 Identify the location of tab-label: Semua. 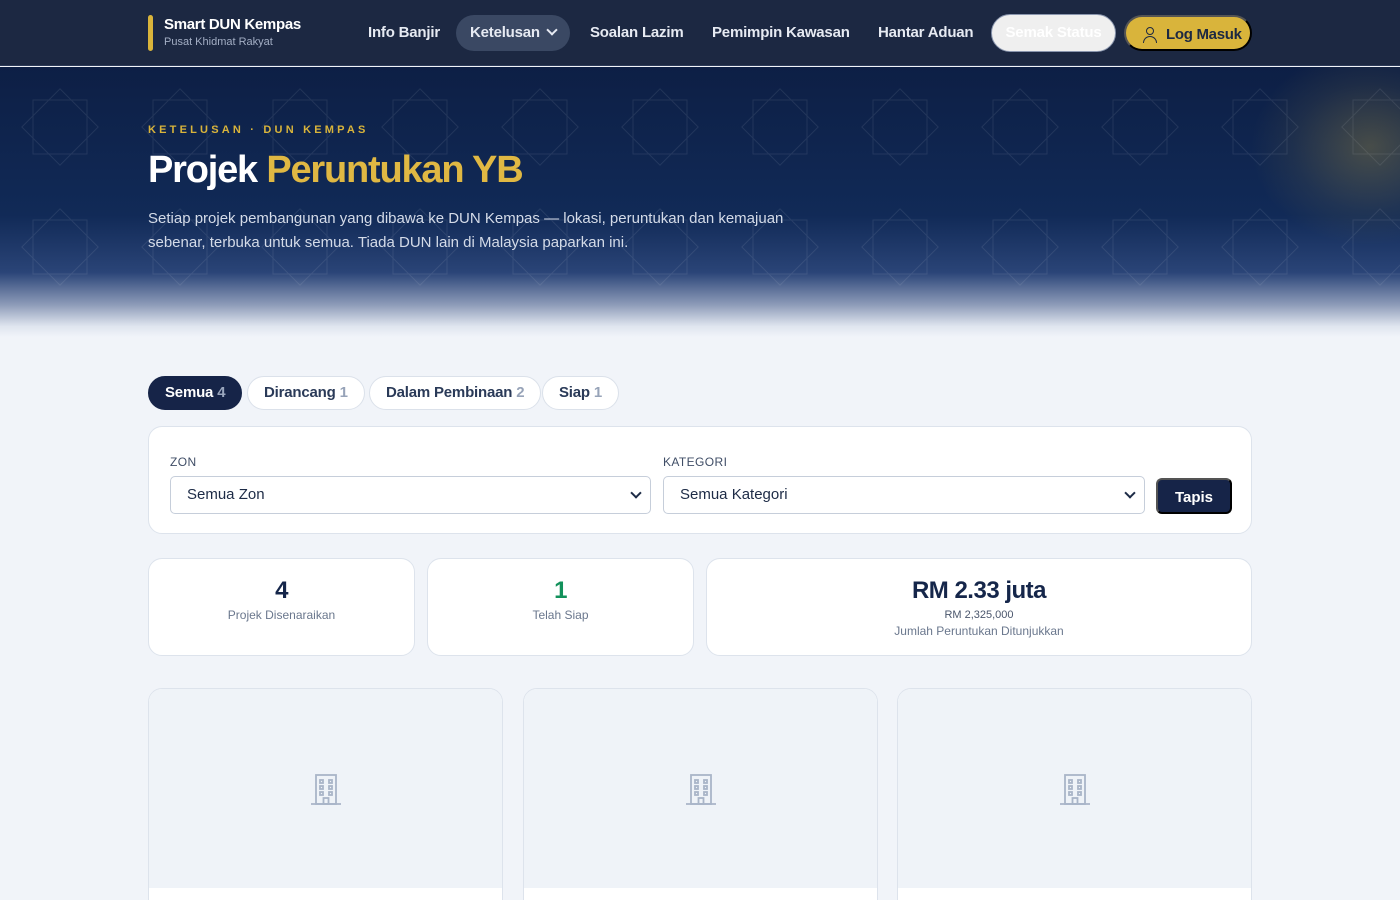
(189, 392).